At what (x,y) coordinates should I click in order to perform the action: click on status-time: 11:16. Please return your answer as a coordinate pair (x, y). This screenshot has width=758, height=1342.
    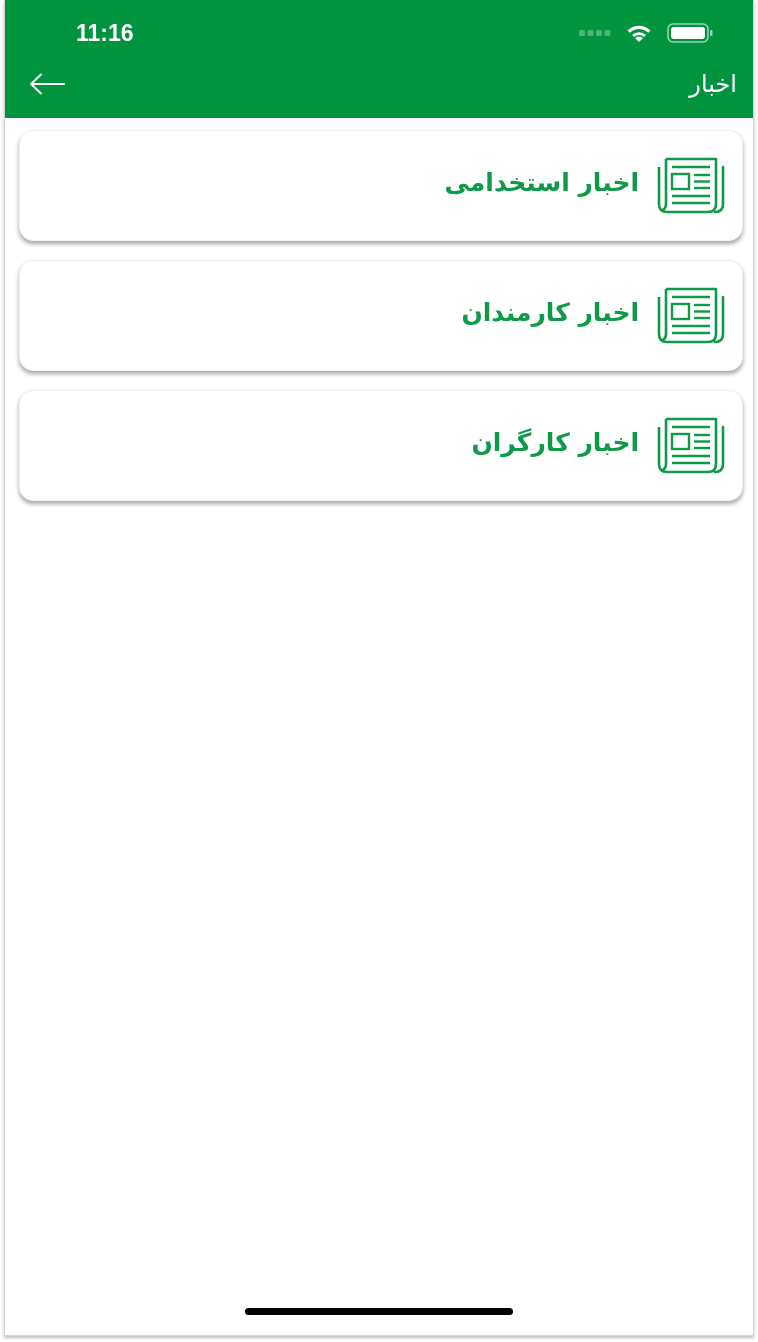
    Looking at the image, I should click on (105, 33).